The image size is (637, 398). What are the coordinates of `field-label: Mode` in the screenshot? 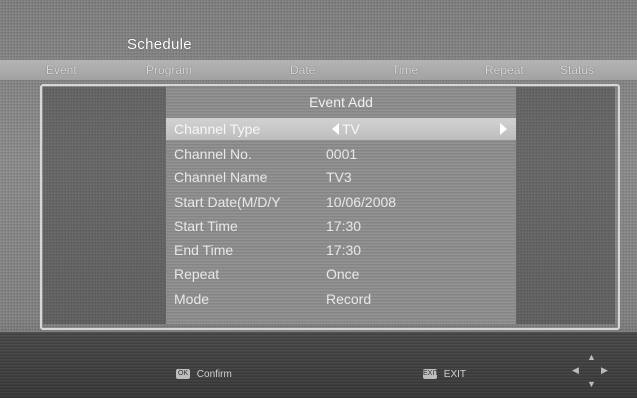 It's located at (192, 299).